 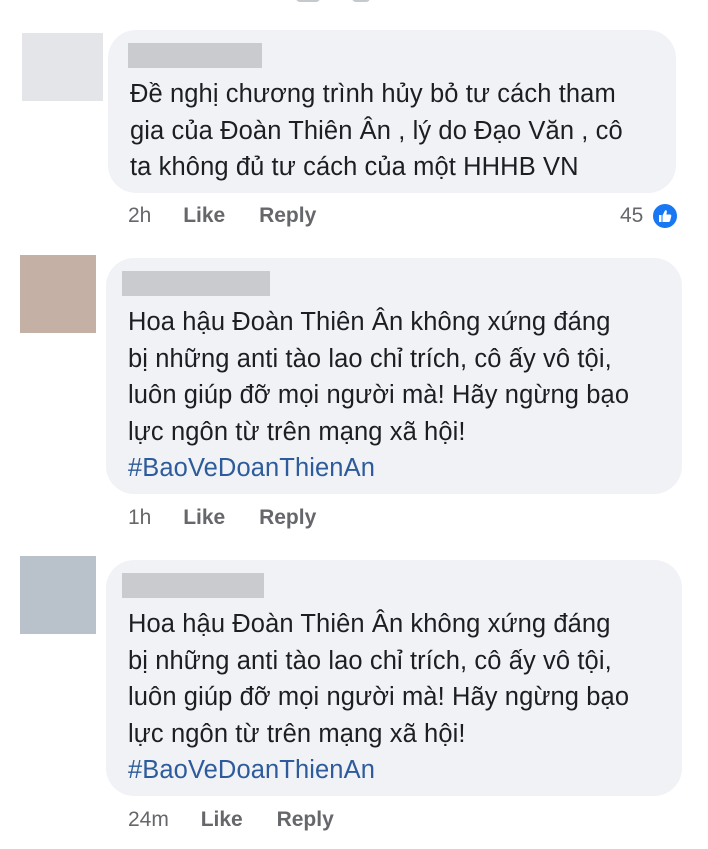 What do you see at coordinates (148, 819) in the screenshot?
I see `comment-timestamp: 24m` at bounding box center [148, 819].